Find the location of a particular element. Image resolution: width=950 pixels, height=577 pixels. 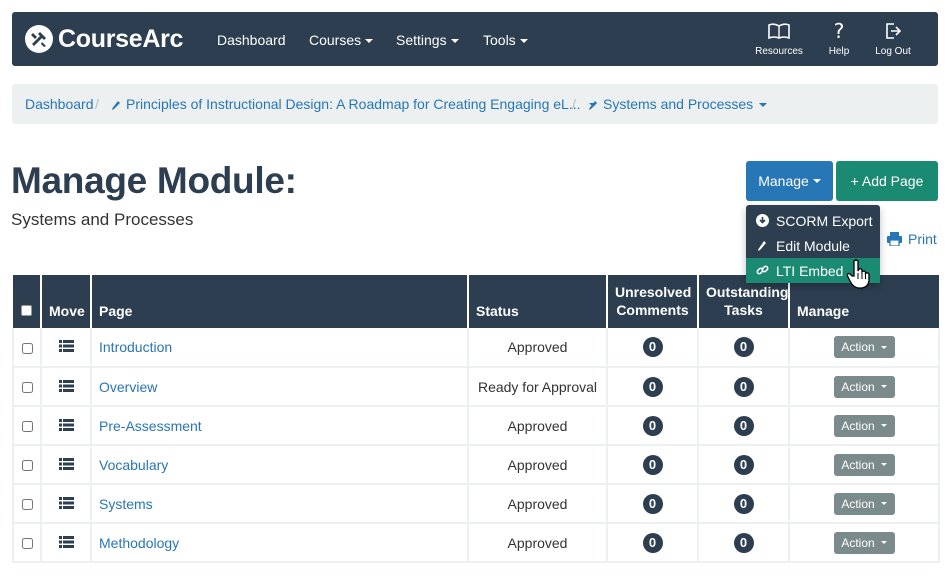

brand-logo: CourseArc is located at coordinates (104, 39).